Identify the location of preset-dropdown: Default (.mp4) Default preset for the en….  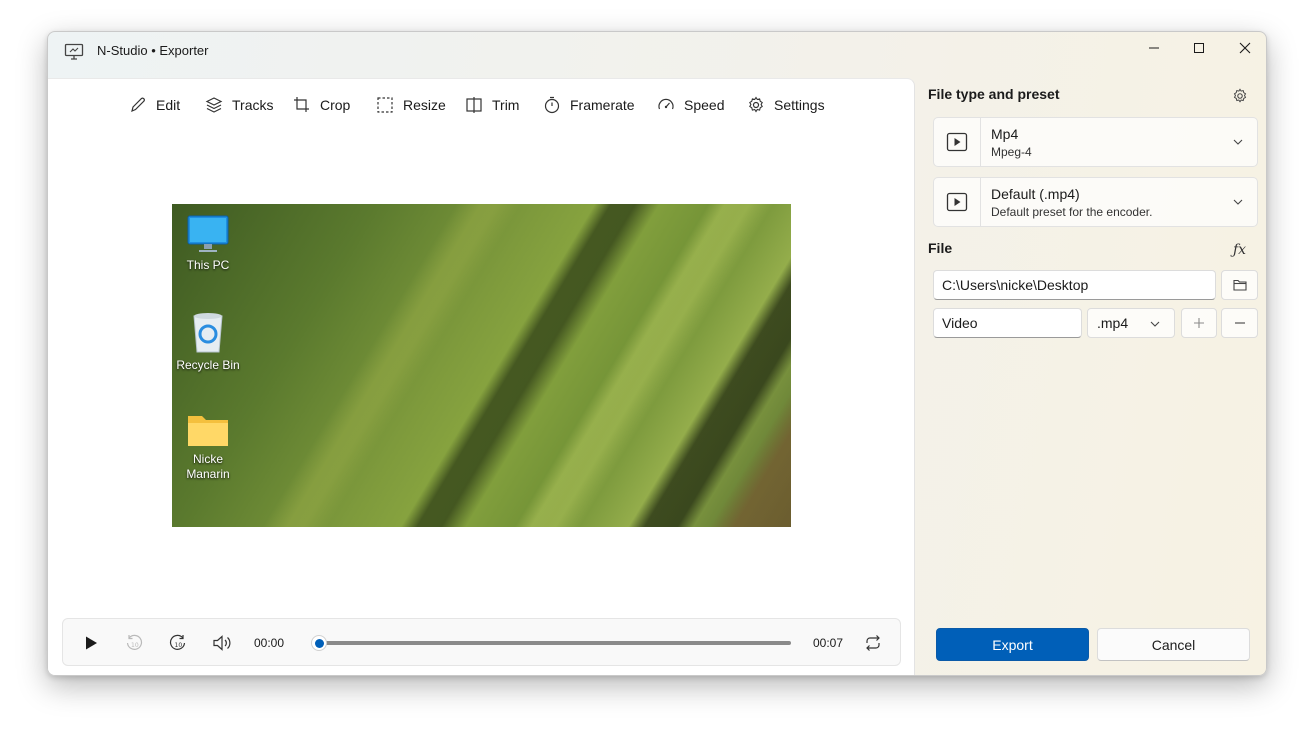
(1095, 202).